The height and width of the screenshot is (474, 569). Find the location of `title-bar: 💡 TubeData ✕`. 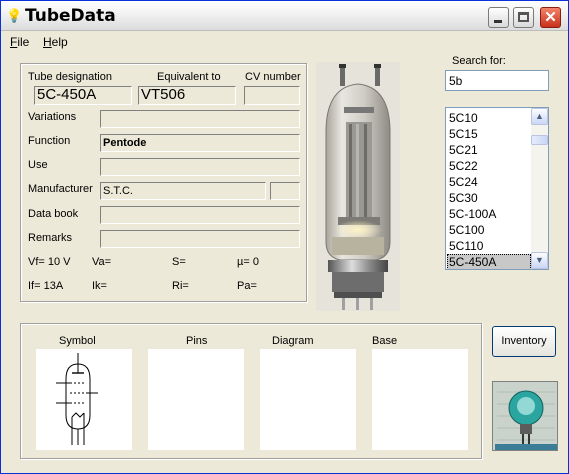

title-bar: 💡 TubeData ✕ is located at coordinates (284, 16).